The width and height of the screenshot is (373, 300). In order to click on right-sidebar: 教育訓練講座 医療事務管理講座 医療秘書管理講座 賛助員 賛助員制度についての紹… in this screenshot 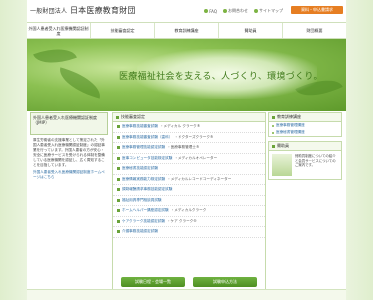, I will do `click(305, 148)`.